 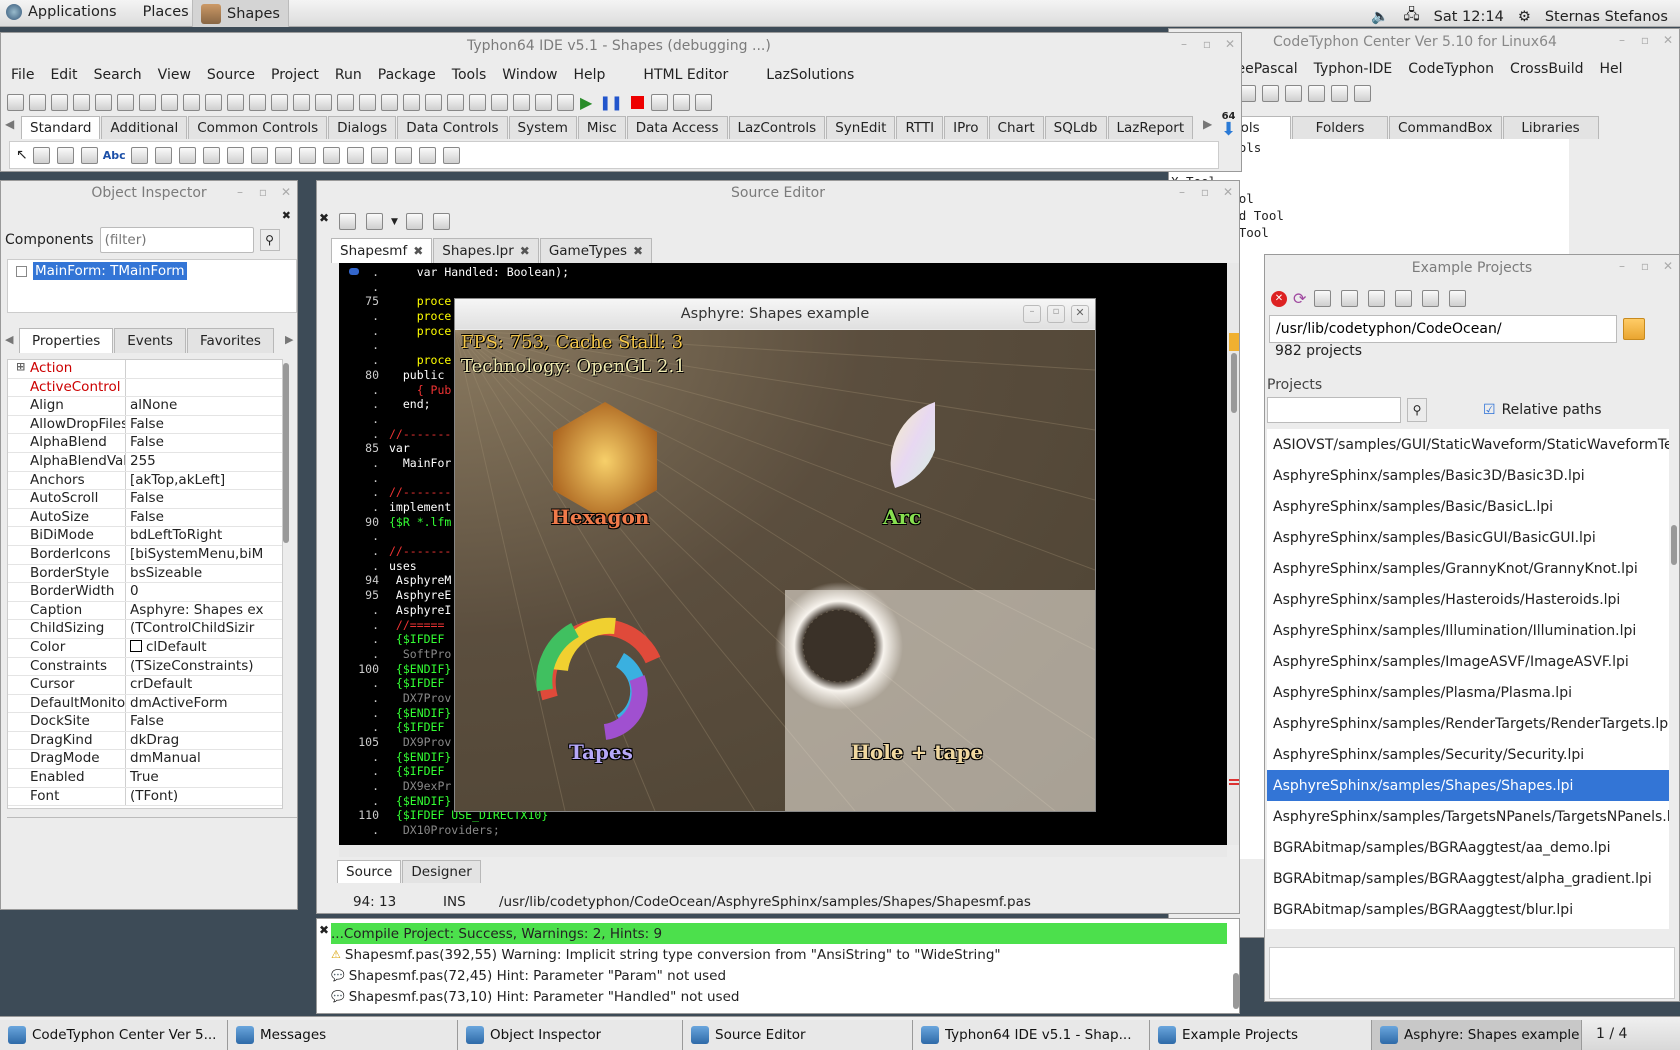 I want to click on property-row: AutoSize False, so click(x=145, y=518).